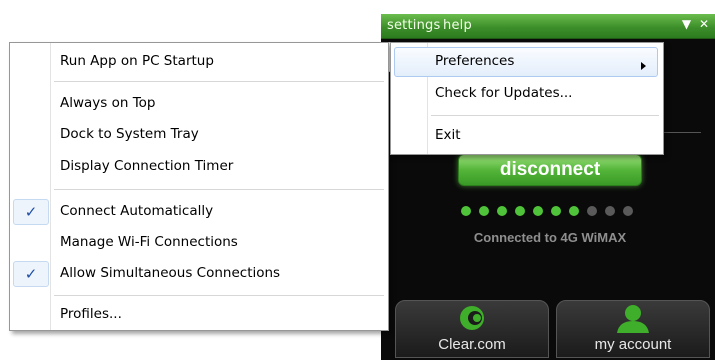  I want to click on window-controls: ▼ ✕, so click(693, 24).